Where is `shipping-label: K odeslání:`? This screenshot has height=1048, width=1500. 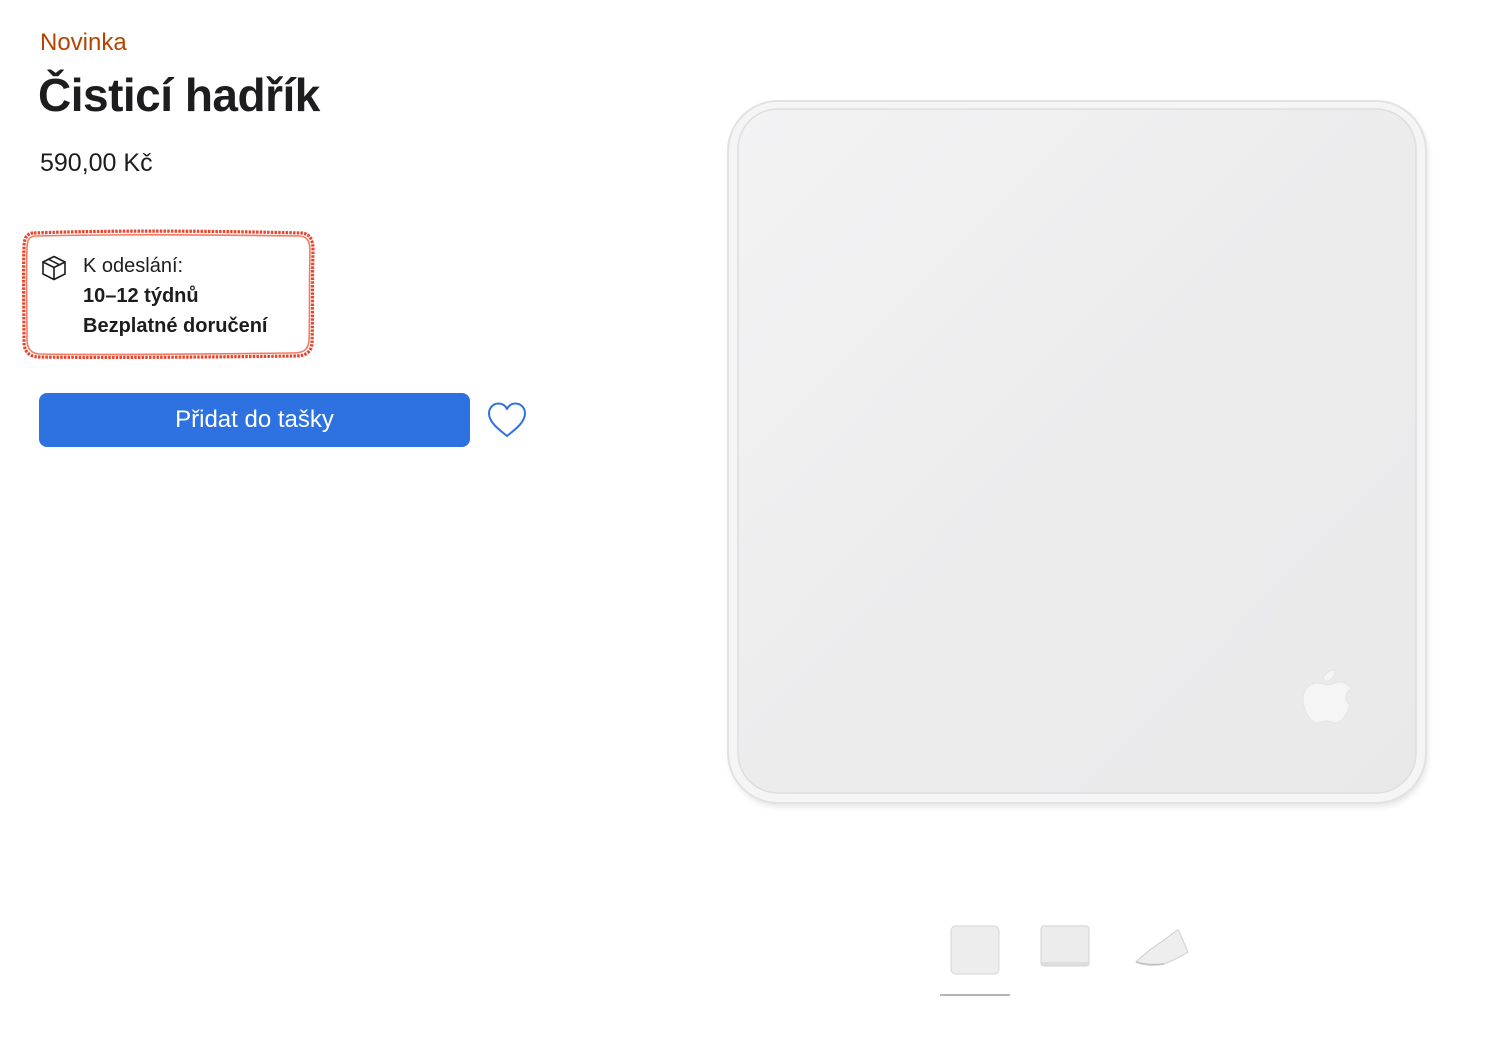 shipping-label: K odeslání: is located at coordinates (133, 266).